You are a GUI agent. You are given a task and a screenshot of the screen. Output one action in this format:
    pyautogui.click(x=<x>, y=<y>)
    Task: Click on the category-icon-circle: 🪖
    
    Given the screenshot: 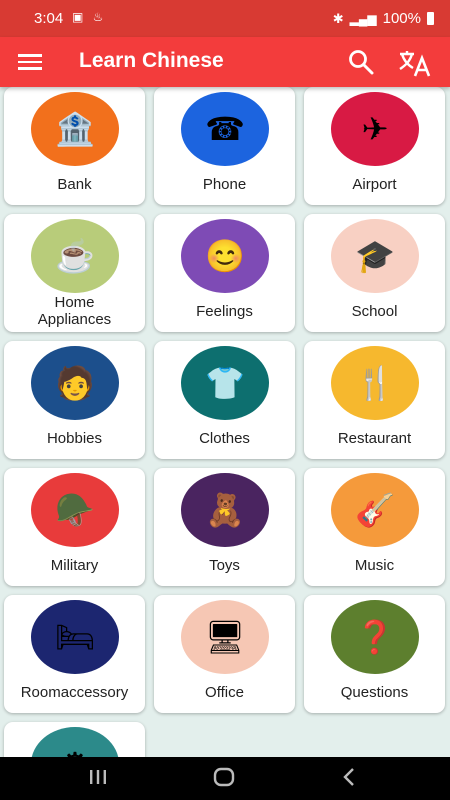 What is the action you would take?
    pyautogui.click(x=75, y=510)
    